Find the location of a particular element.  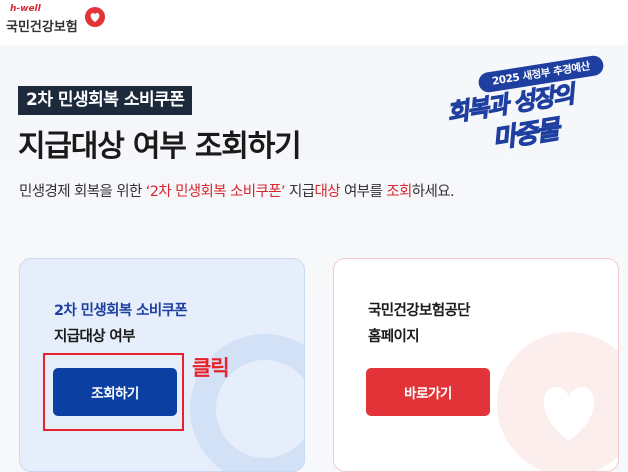

heart-decoration-icon is located at coordinates (557, 401).